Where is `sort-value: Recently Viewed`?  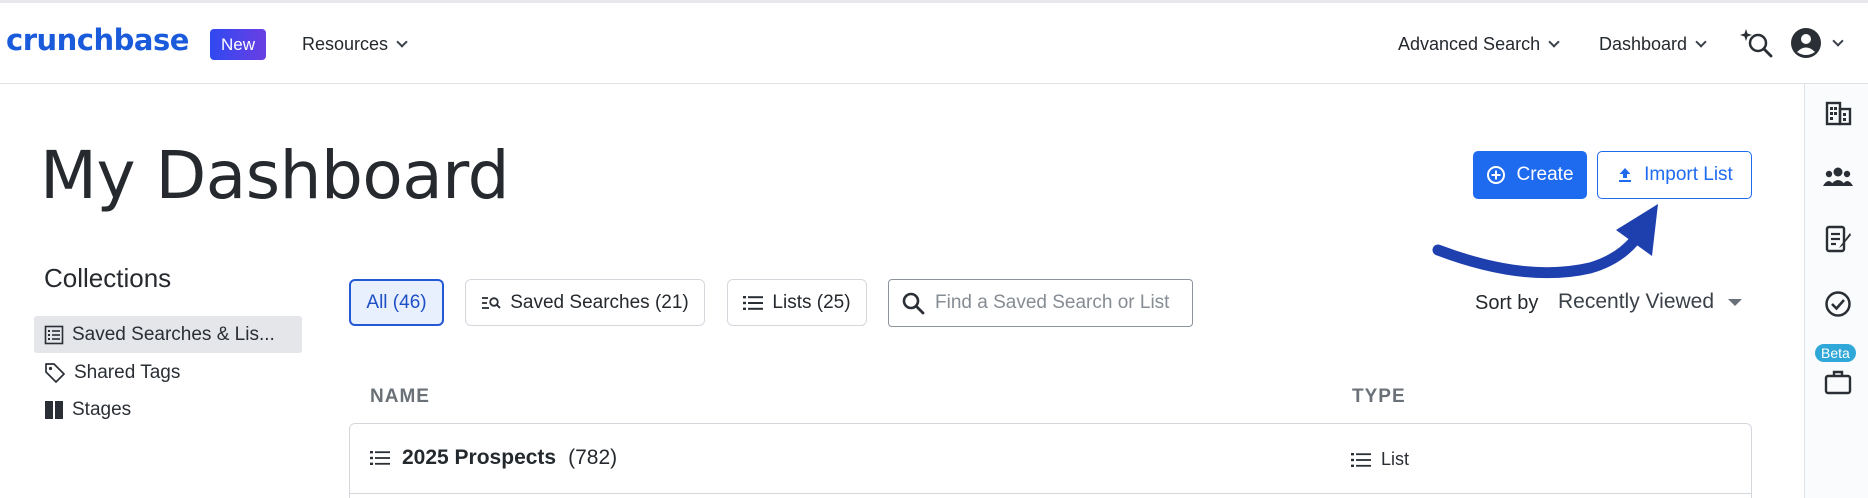
sort-value: Recently Viewed is located at coordinates (1636, 301).